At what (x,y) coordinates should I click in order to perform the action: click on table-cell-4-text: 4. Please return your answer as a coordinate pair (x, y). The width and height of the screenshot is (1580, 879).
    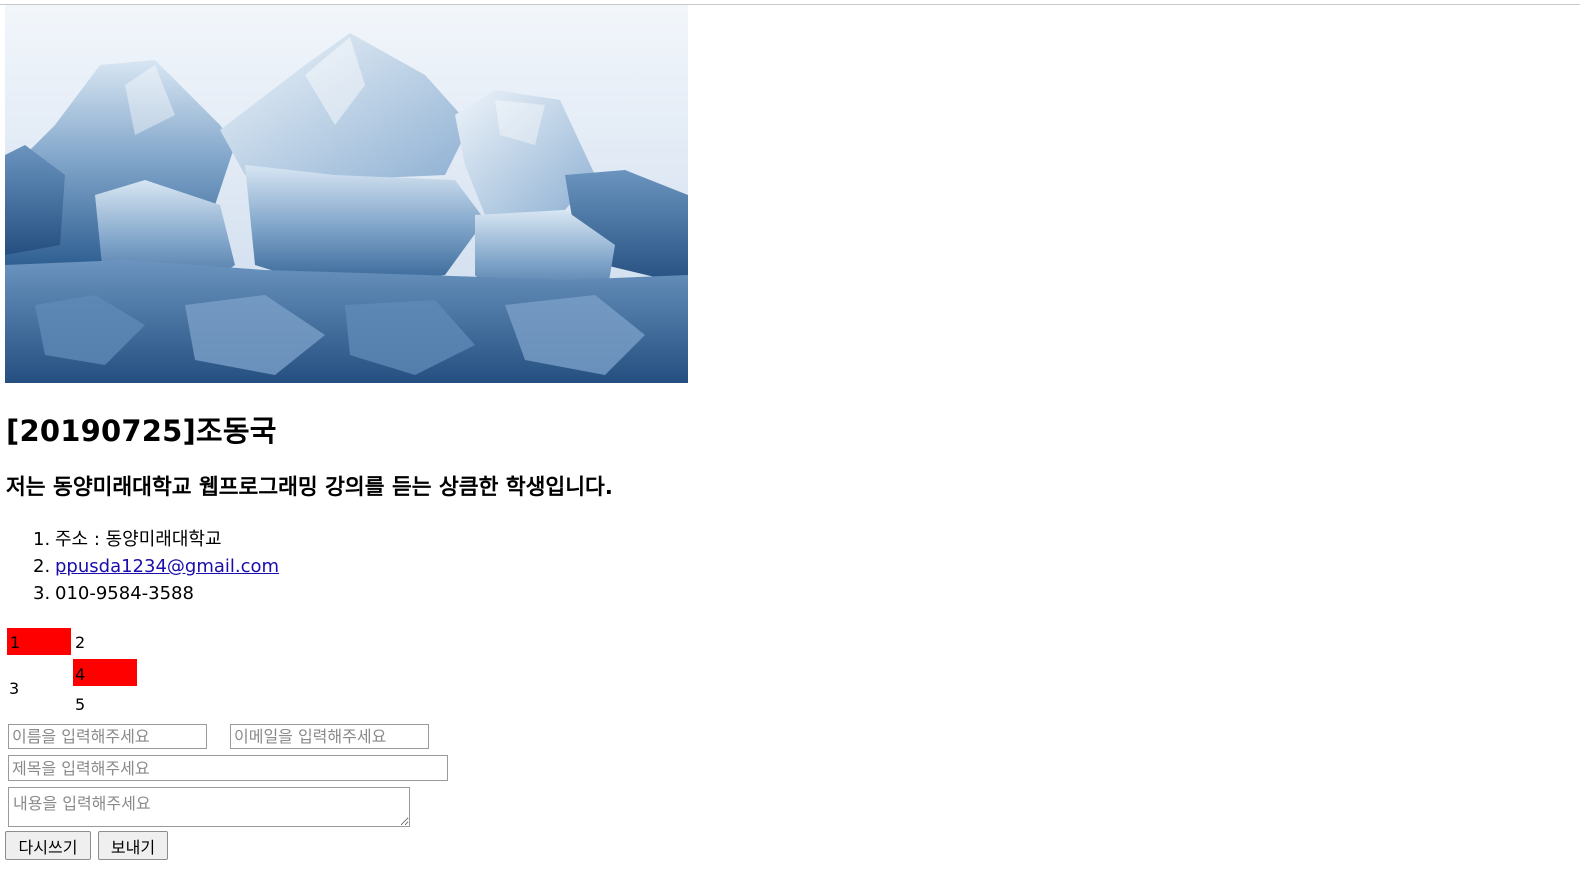
    Looking at the image, I should click on (80, 674).